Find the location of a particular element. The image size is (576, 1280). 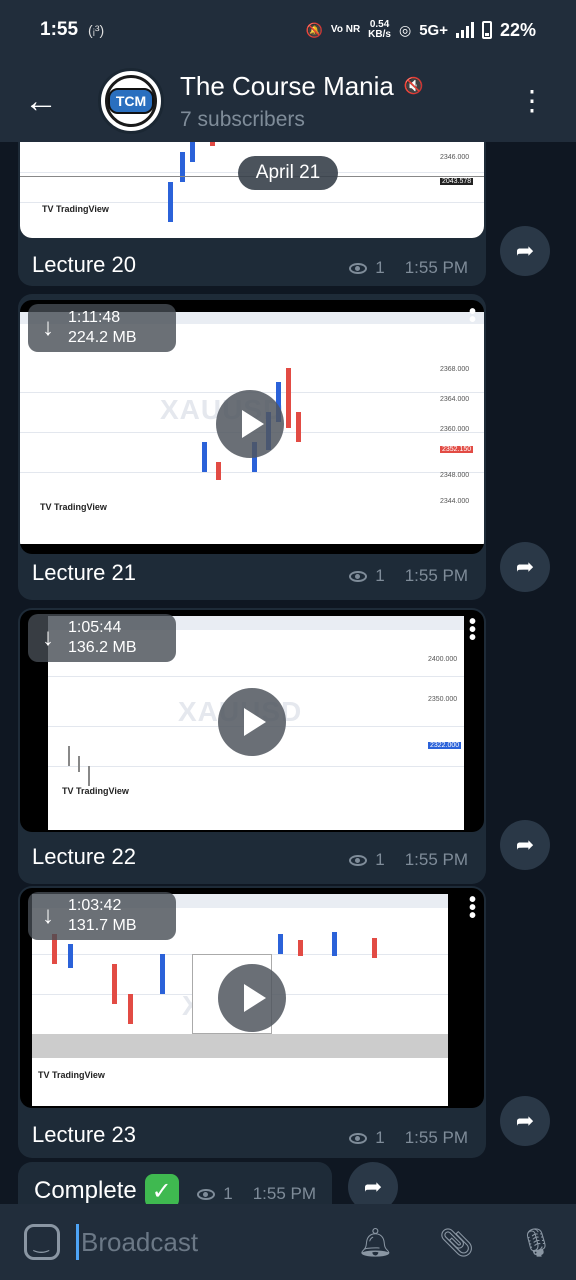

hotspot-icon: ◎ is located at coordinates (405, 29).